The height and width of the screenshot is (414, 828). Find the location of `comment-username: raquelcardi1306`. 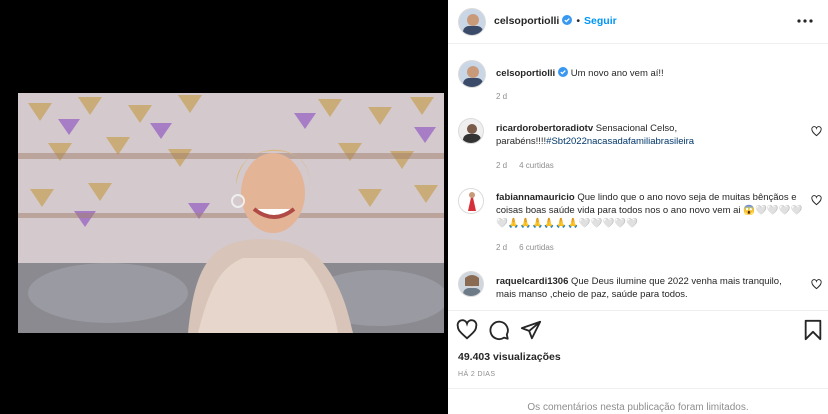

comment-username: raquelcardi1306 is located at coordinates (532, 281).